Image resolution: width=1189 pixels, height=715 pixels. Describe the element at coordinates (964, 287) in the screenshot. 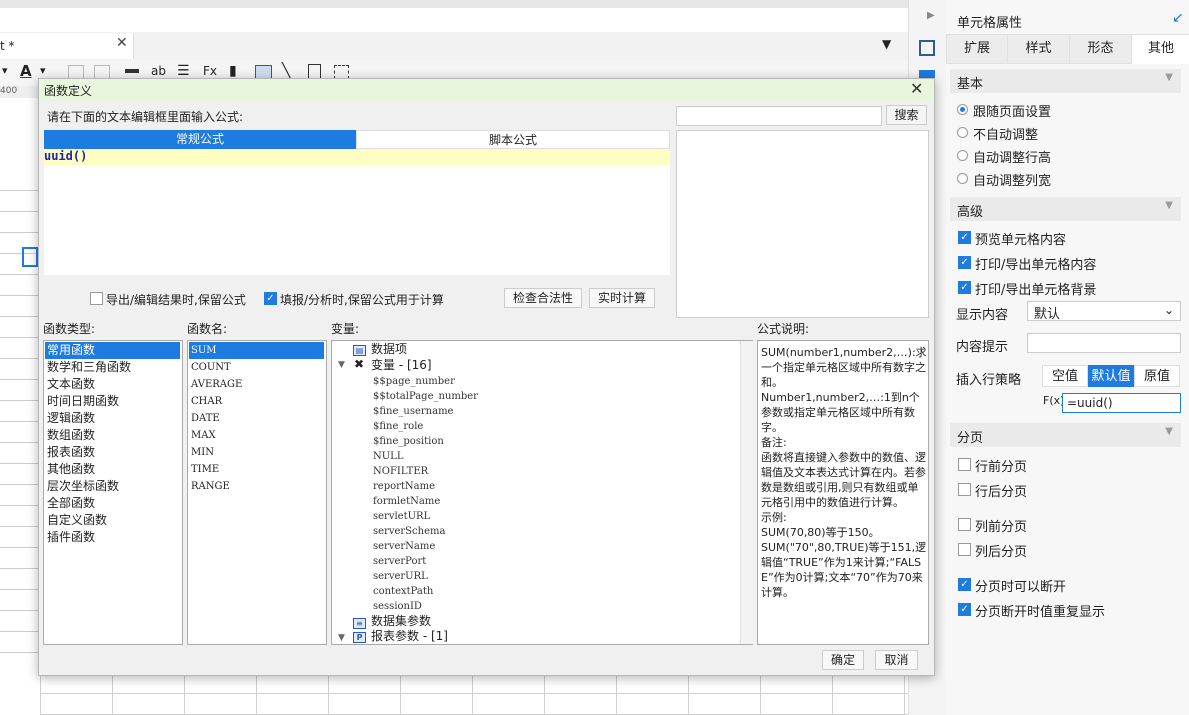

I see `checkbox-print-background: ✓` at that location.